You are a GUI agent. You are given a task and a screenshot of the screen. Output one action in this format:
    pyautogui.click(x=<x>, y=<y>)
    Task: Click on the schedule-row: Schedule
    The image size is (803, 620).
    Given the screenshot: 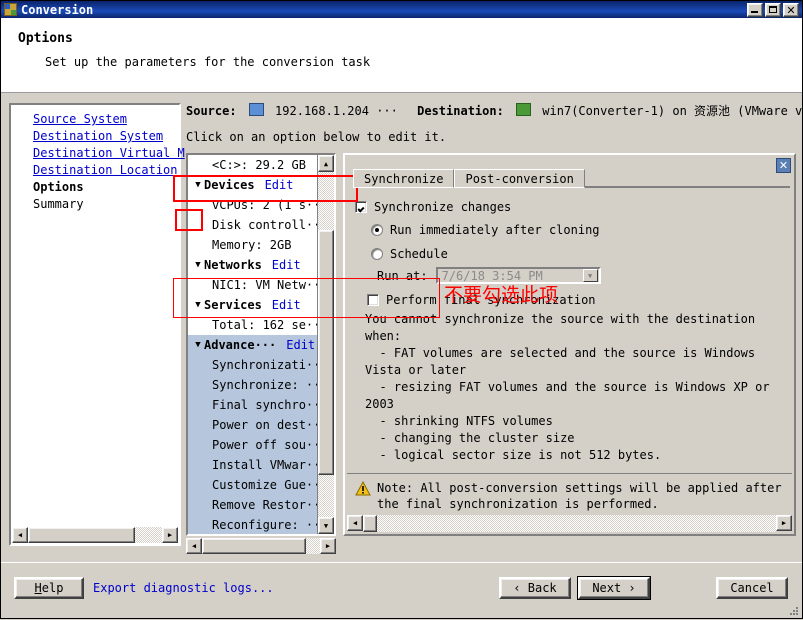 What is the action you would take?
    pyautogui.click(x=577, y=254)
    